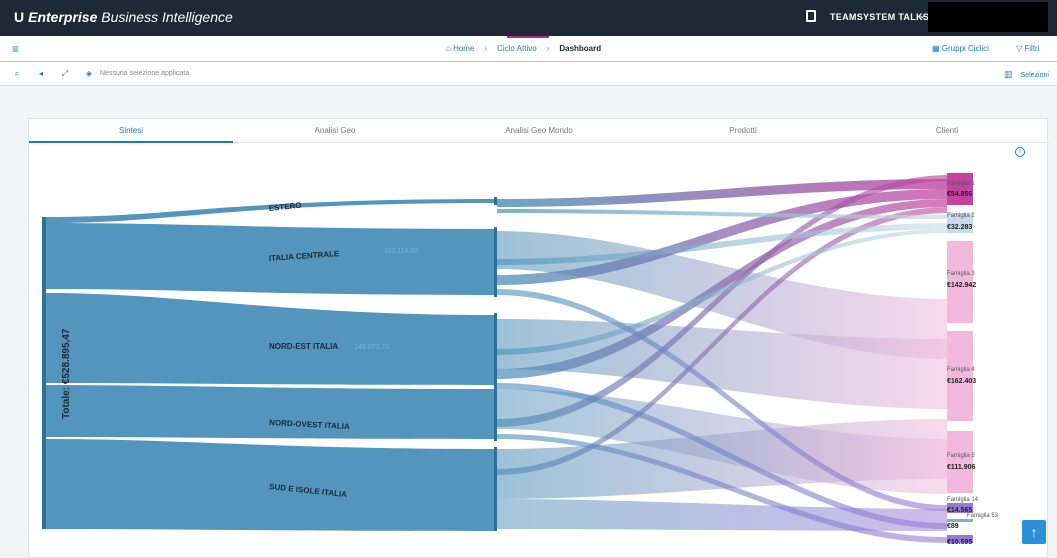 The height and width of the screenshot is (558, 1057). I want to click on region-nodes, so click(495, 364).